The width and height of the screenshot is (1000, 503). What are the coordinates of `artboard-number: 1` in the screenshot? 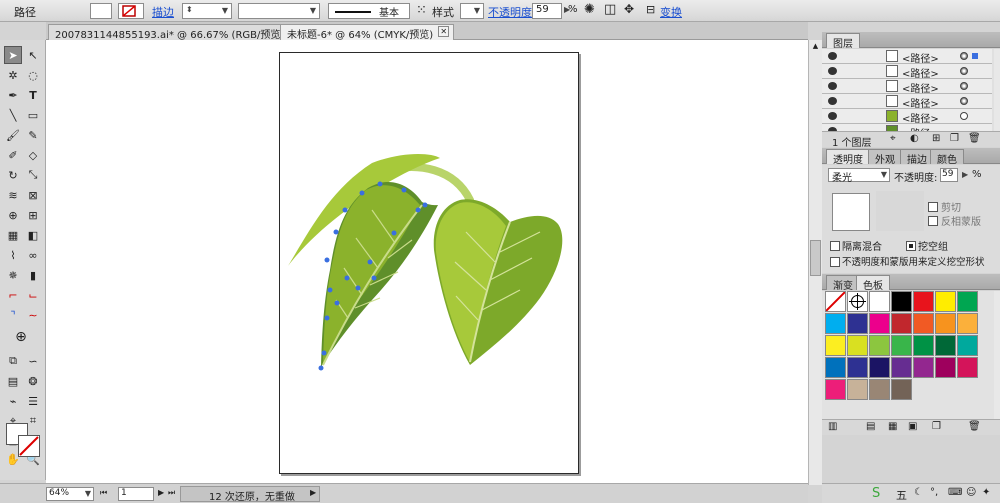 It's located at (124, 493).